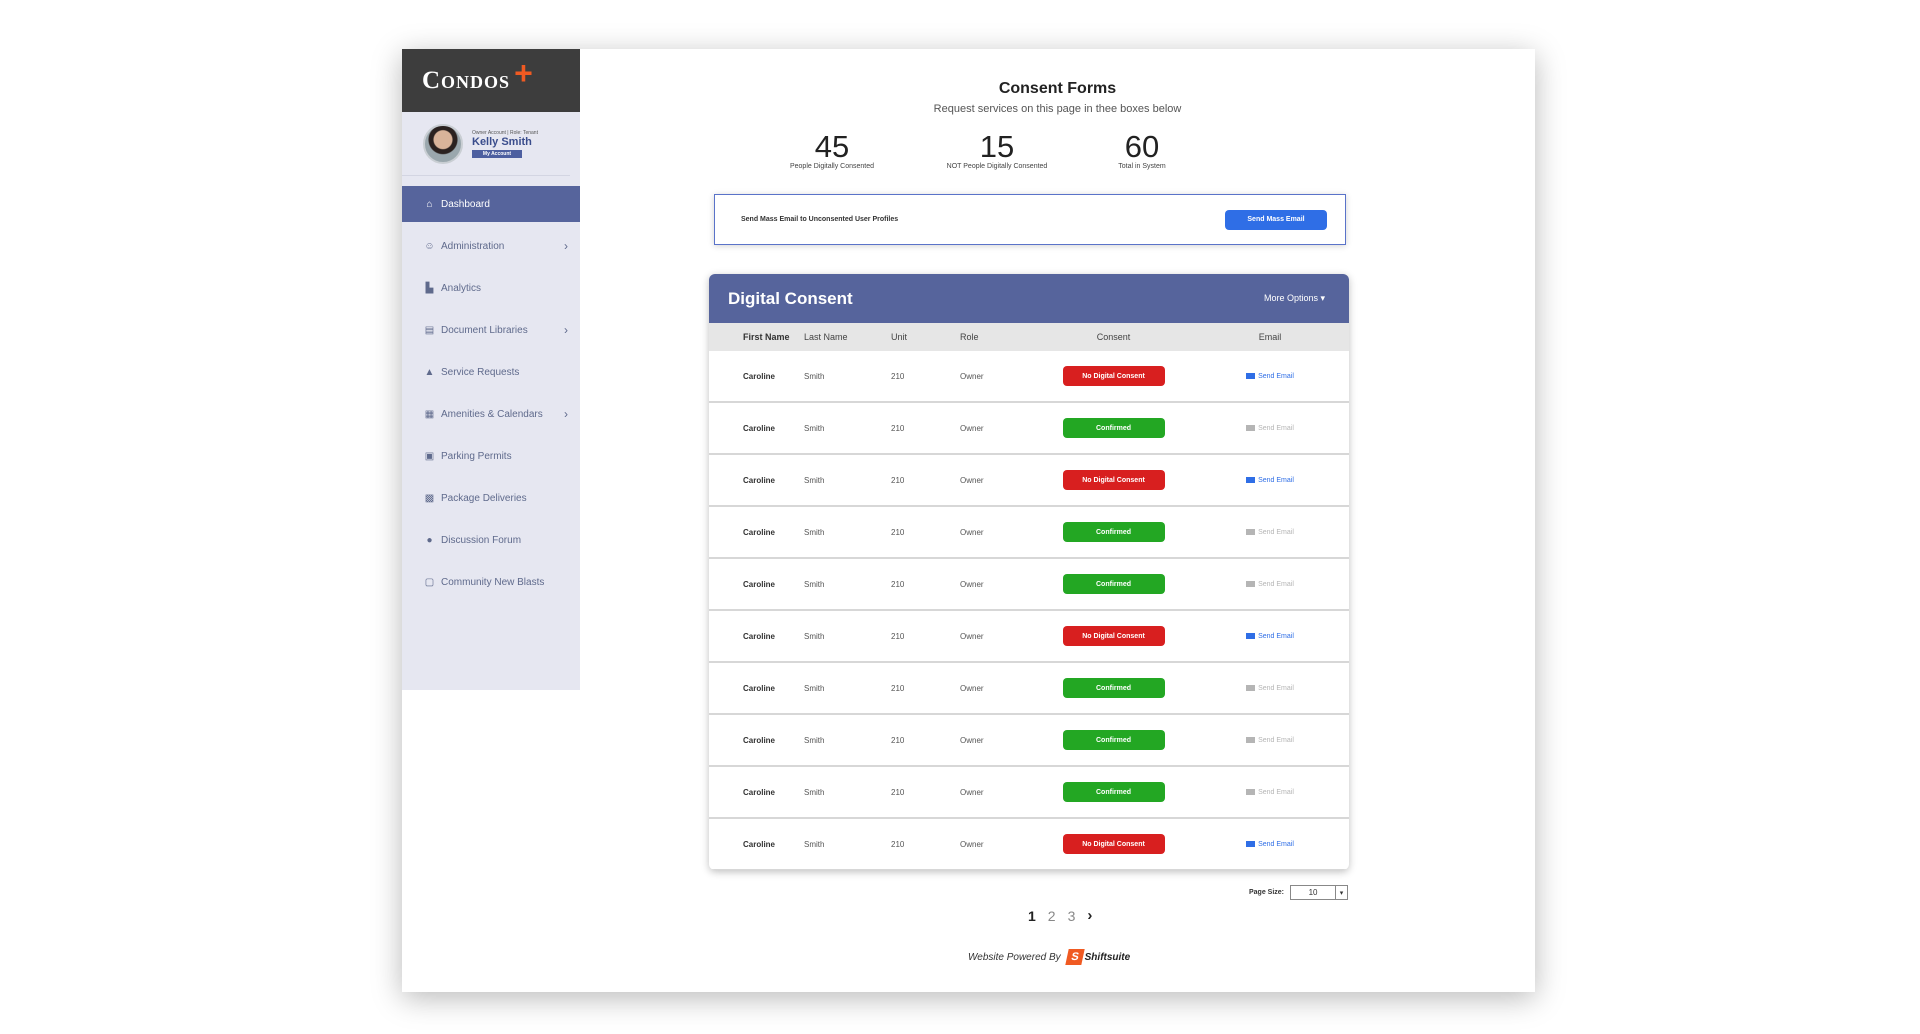 The image size is (1920, 1034). Describe the element at coordinates (429, 330) in the screenshot. I see `book-icon: ▤` at that location.